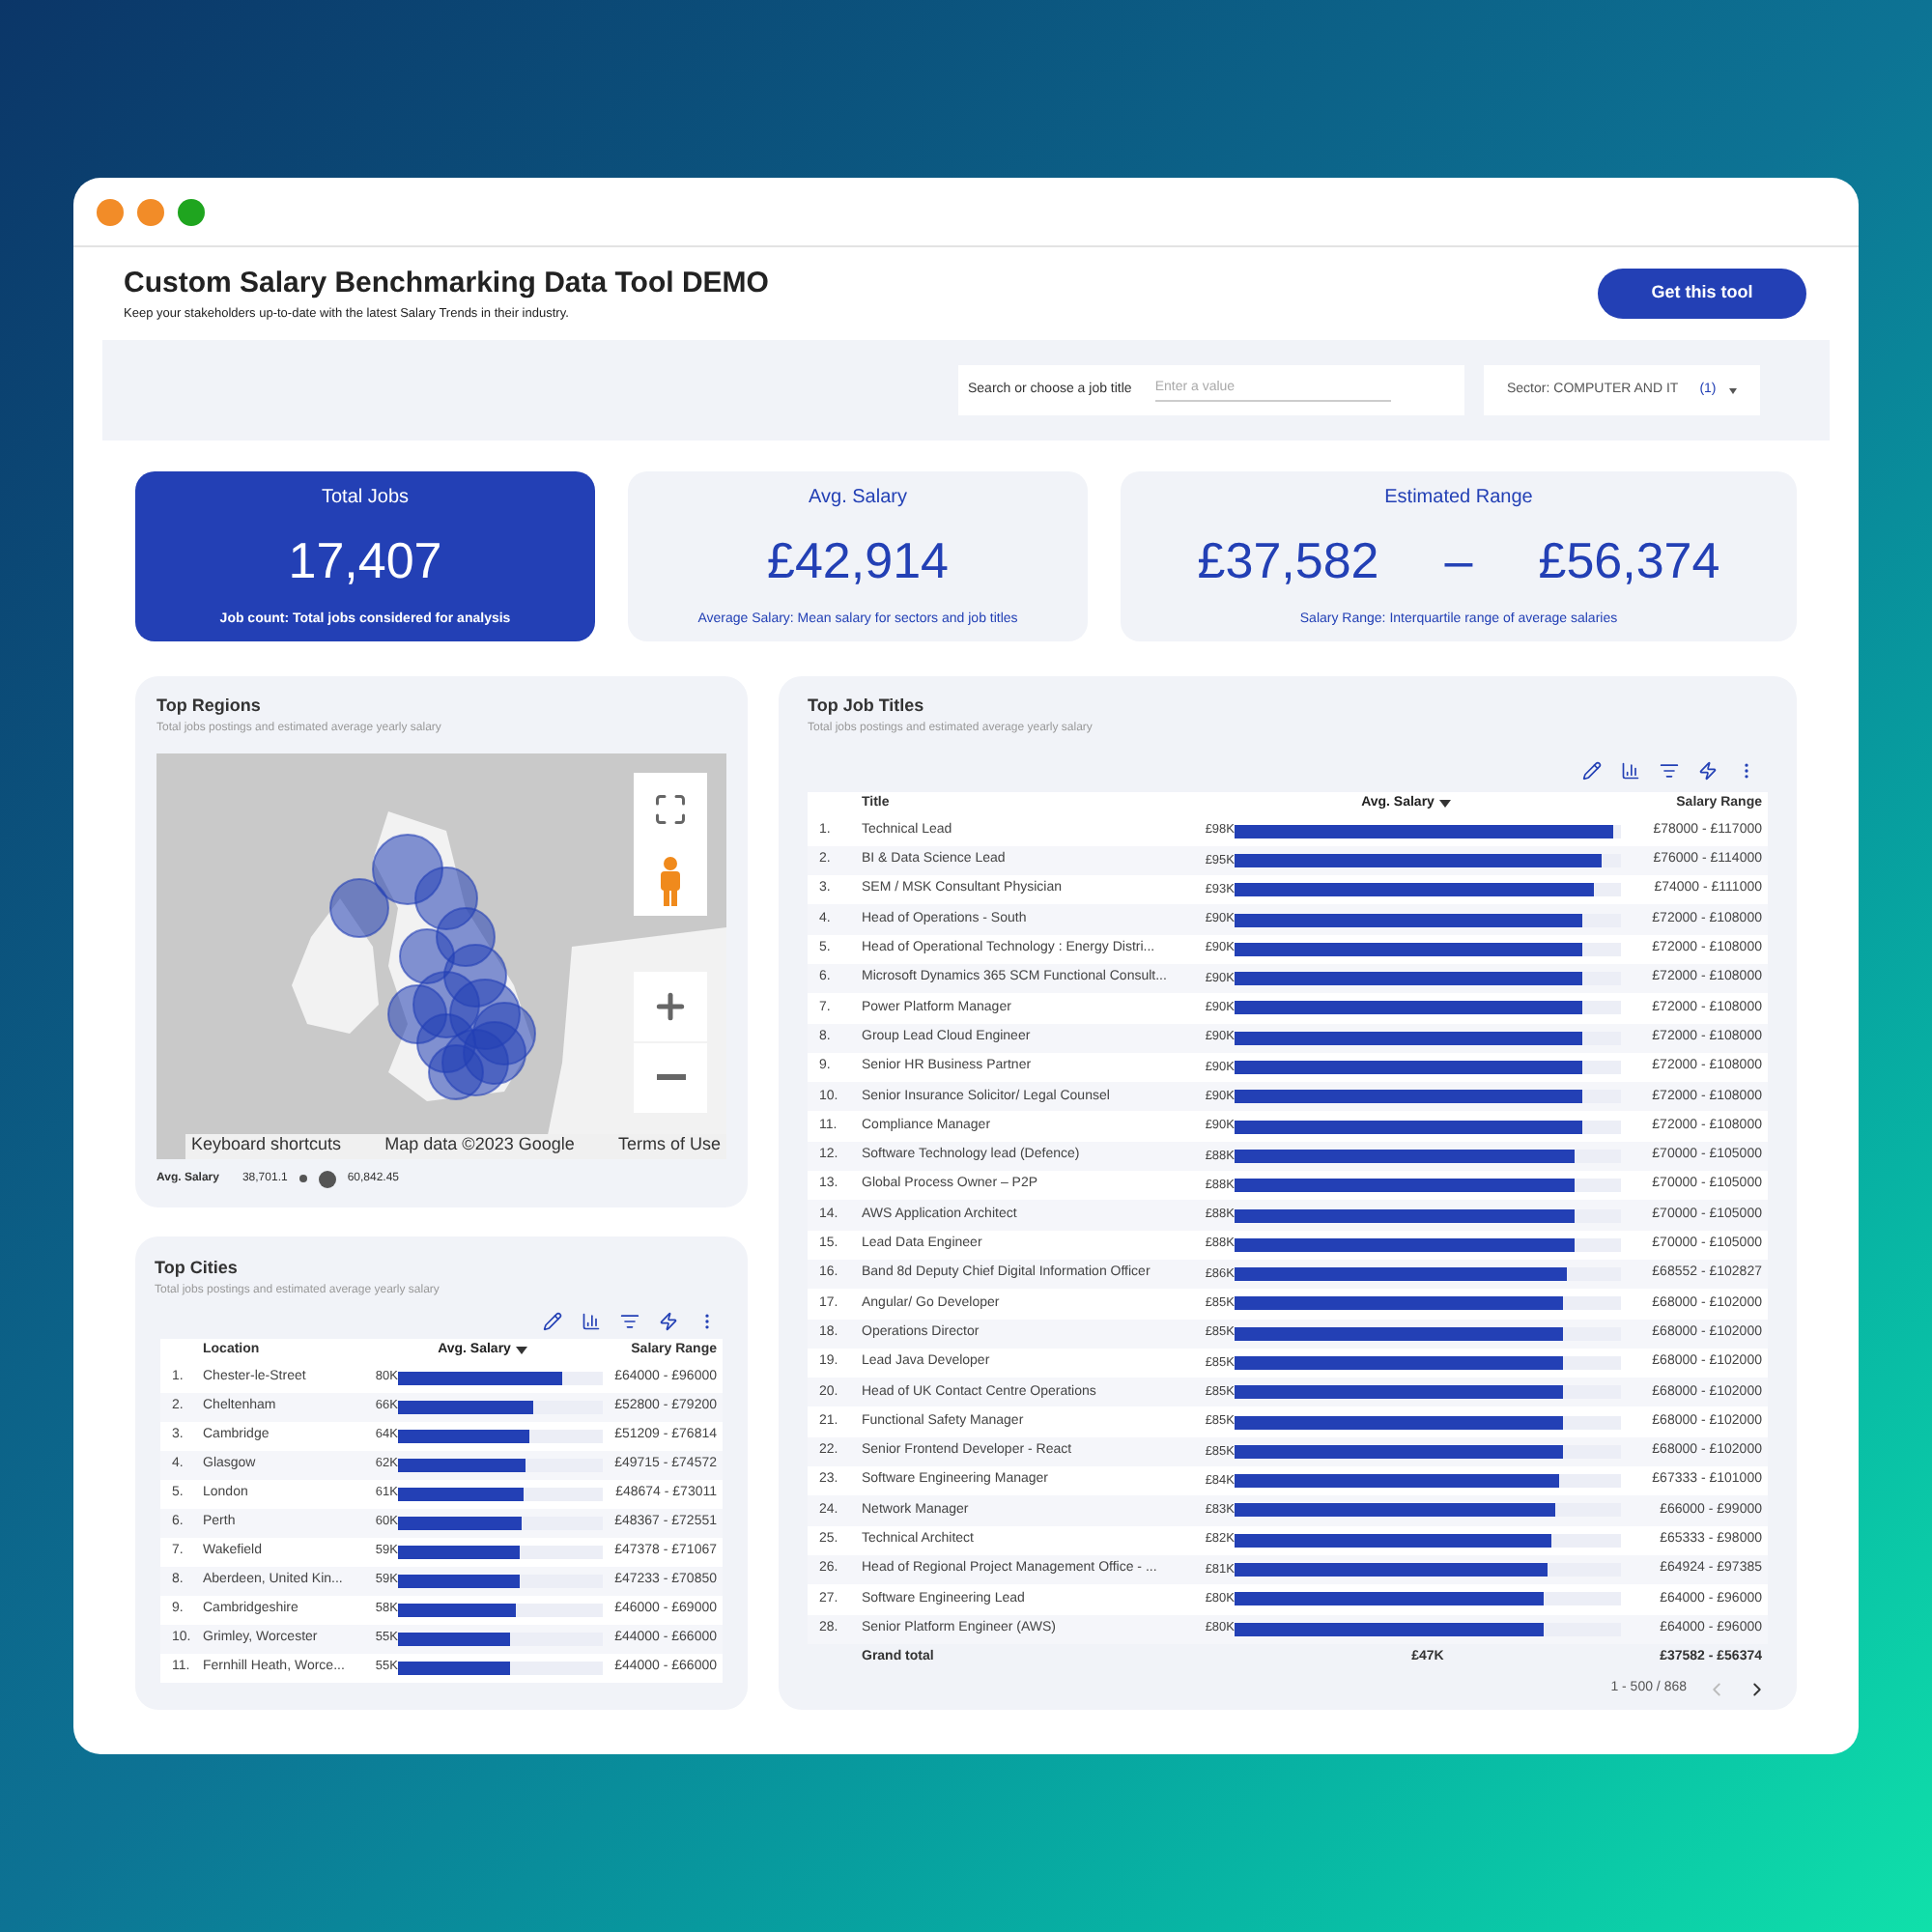 This screenshot has width=1932, height=1932. Describe the element at coordinates (867, 706) in the screenshot. I see `card-title: Top Job Titles` at that location.